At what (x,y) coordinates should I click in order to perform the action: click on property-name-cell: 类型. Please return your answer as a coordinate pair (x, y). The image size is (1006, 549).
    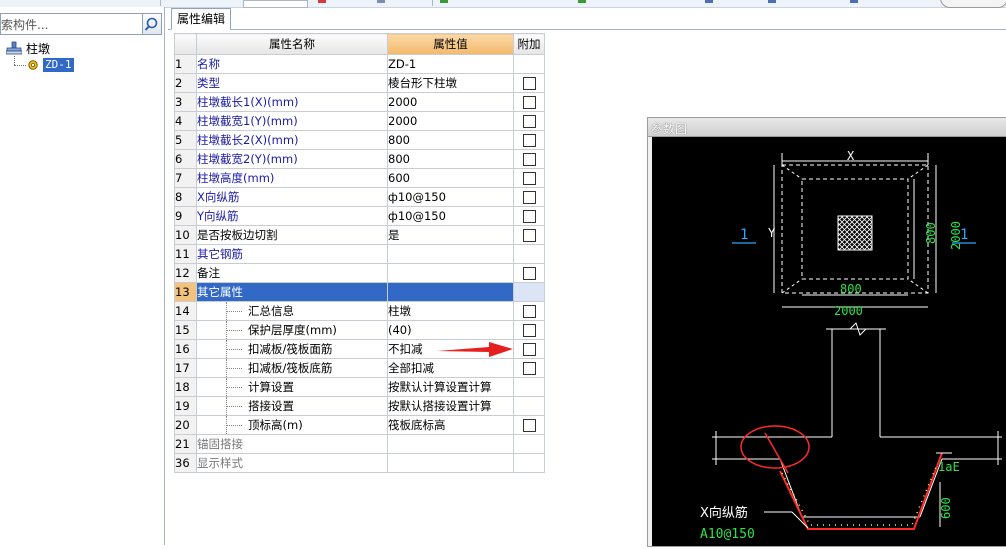
    Looking at the image, I should click on (292, 83).